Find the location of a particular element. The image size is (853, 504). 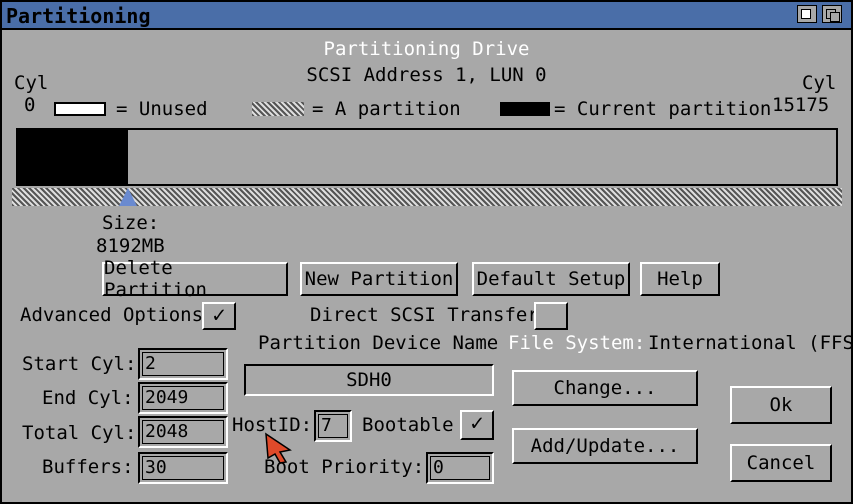

drive-title: Partitioning Drive is located at coordinates (426, 49).